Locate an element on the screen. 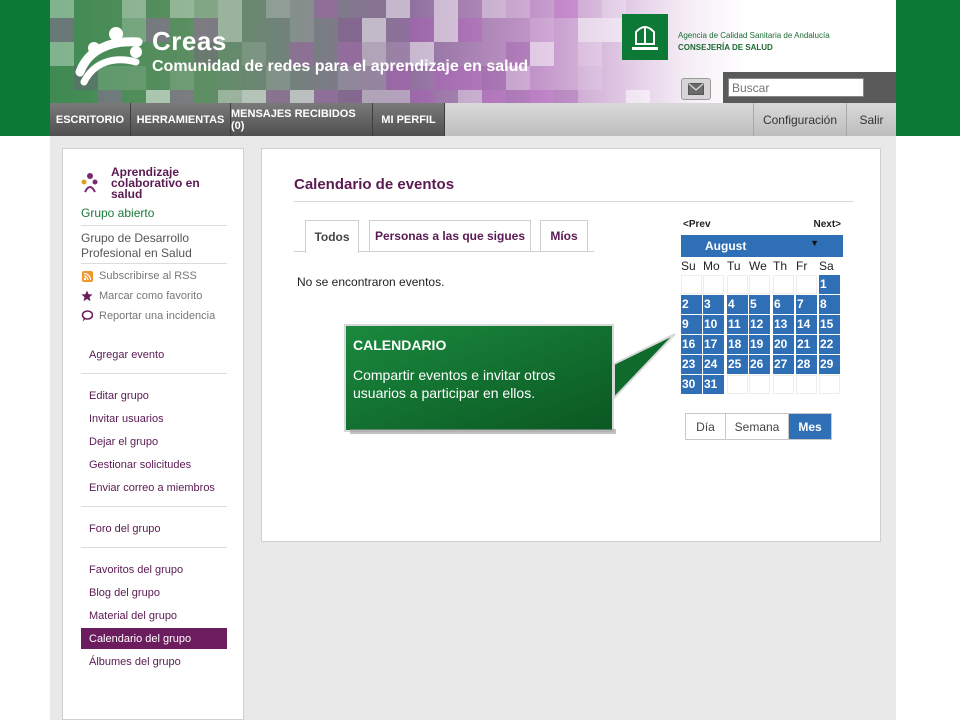 Image resolution: width=960 pixels, height=720 pixels. calendar-day: 25 is located at coordinates (737, 364).